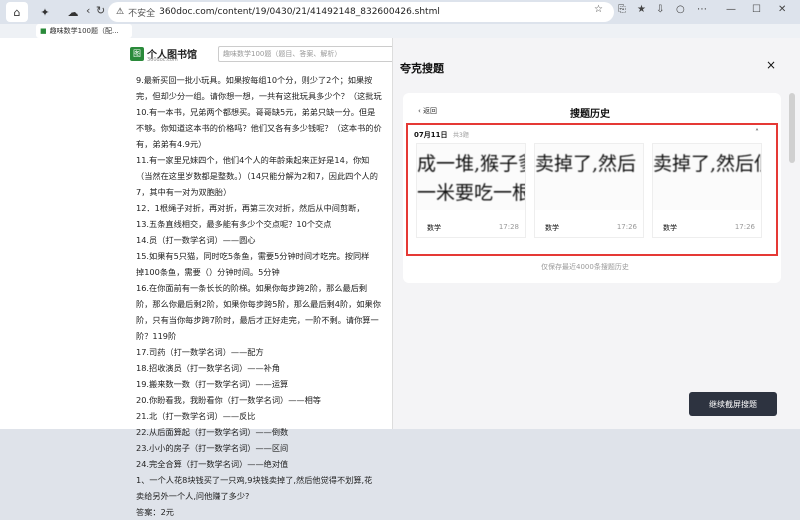 The image size is (800, 520). I want to click on minimize-icon: —, so click(731, 9).